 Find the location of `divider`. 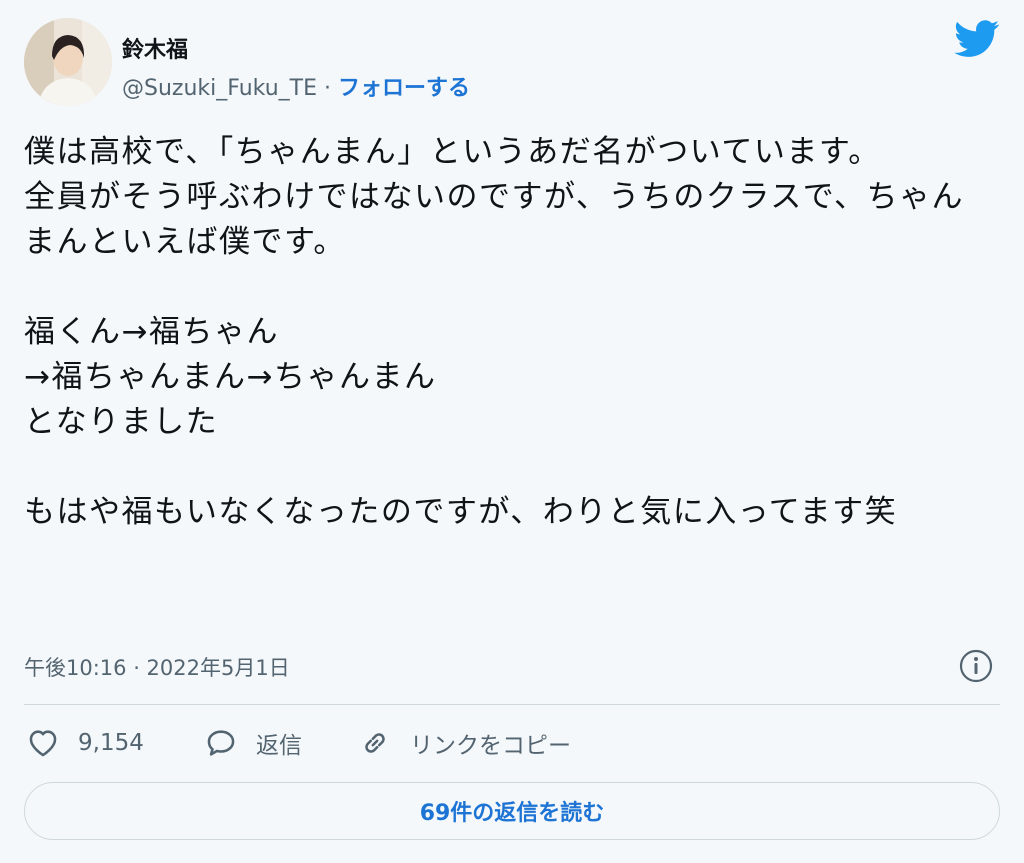

divider is located at coordinates (512, 704).